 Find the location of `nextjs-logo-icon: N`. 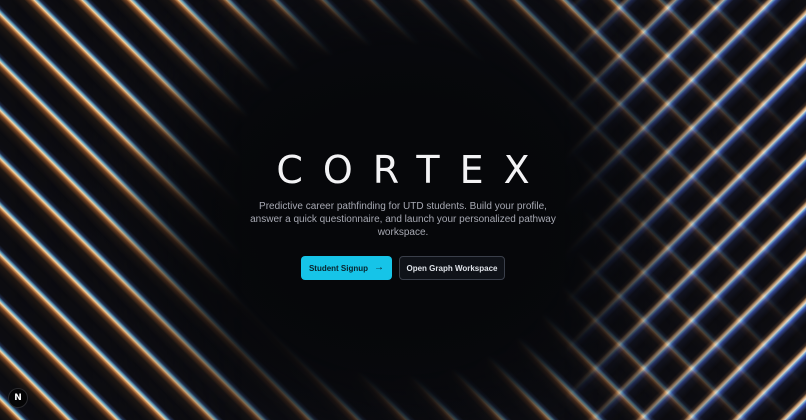

nextjs-logo-icon: N is located at coordinates (18, 398).